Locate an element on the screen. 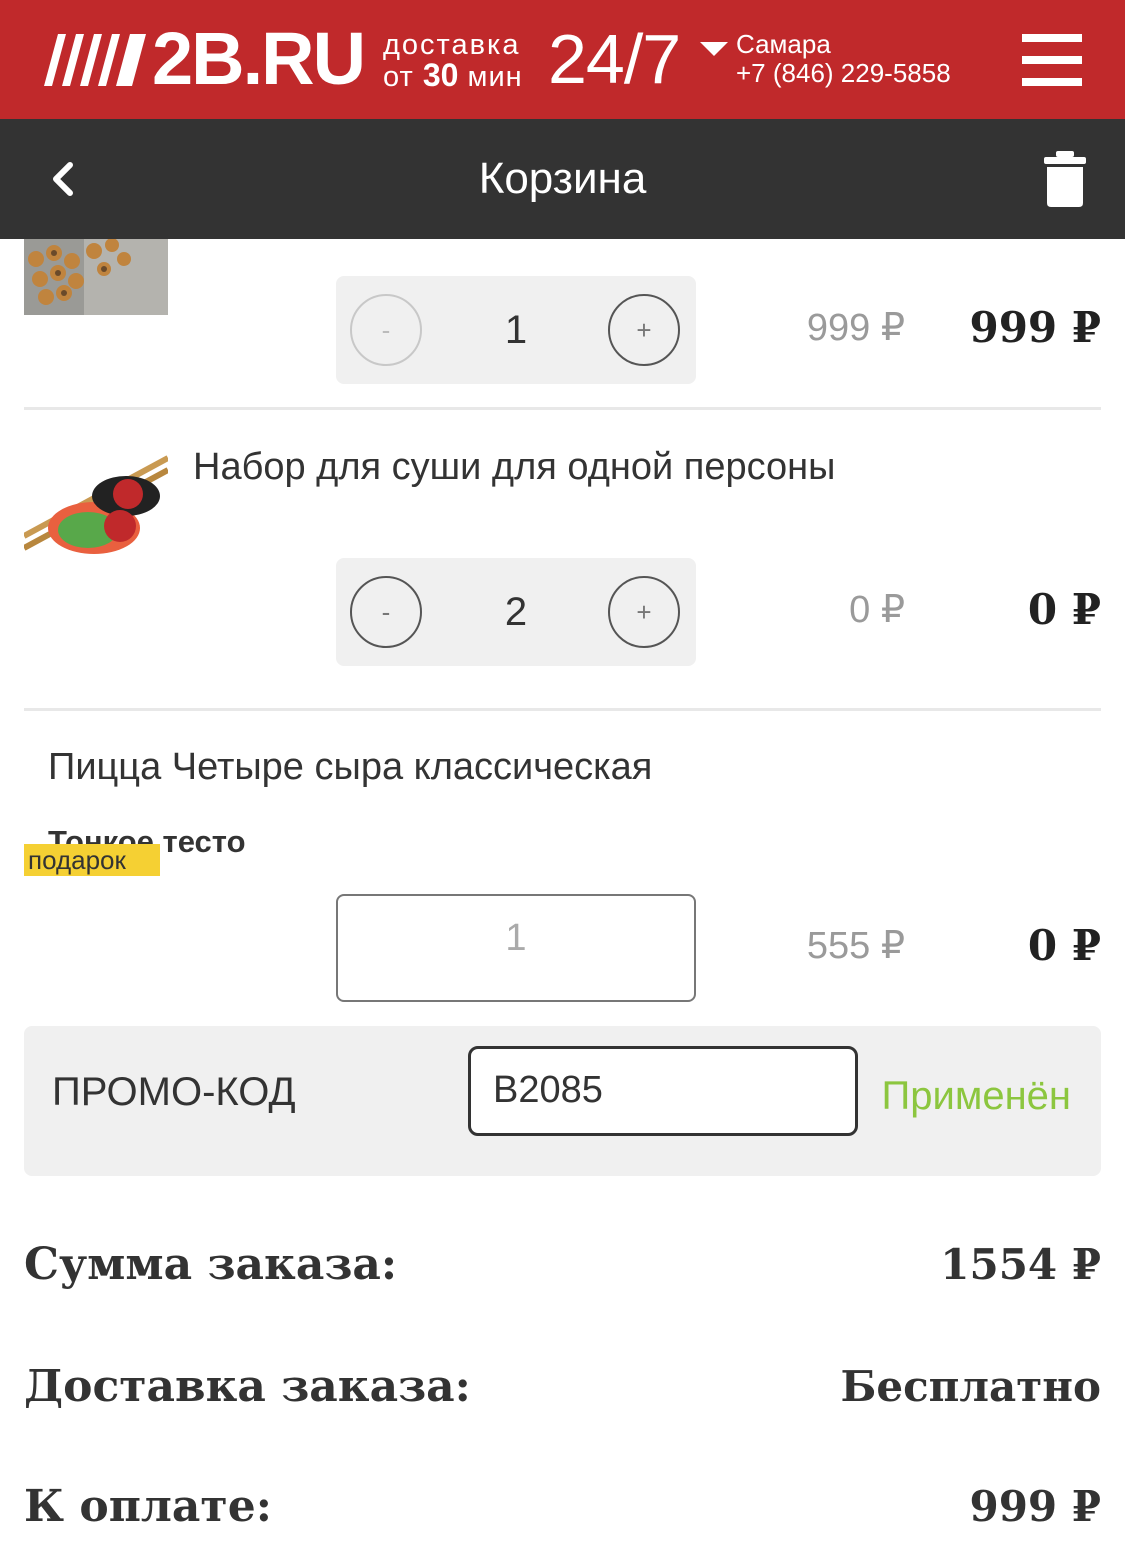  quantity-stepper: - 1 + is located at coordinates (516, 330).